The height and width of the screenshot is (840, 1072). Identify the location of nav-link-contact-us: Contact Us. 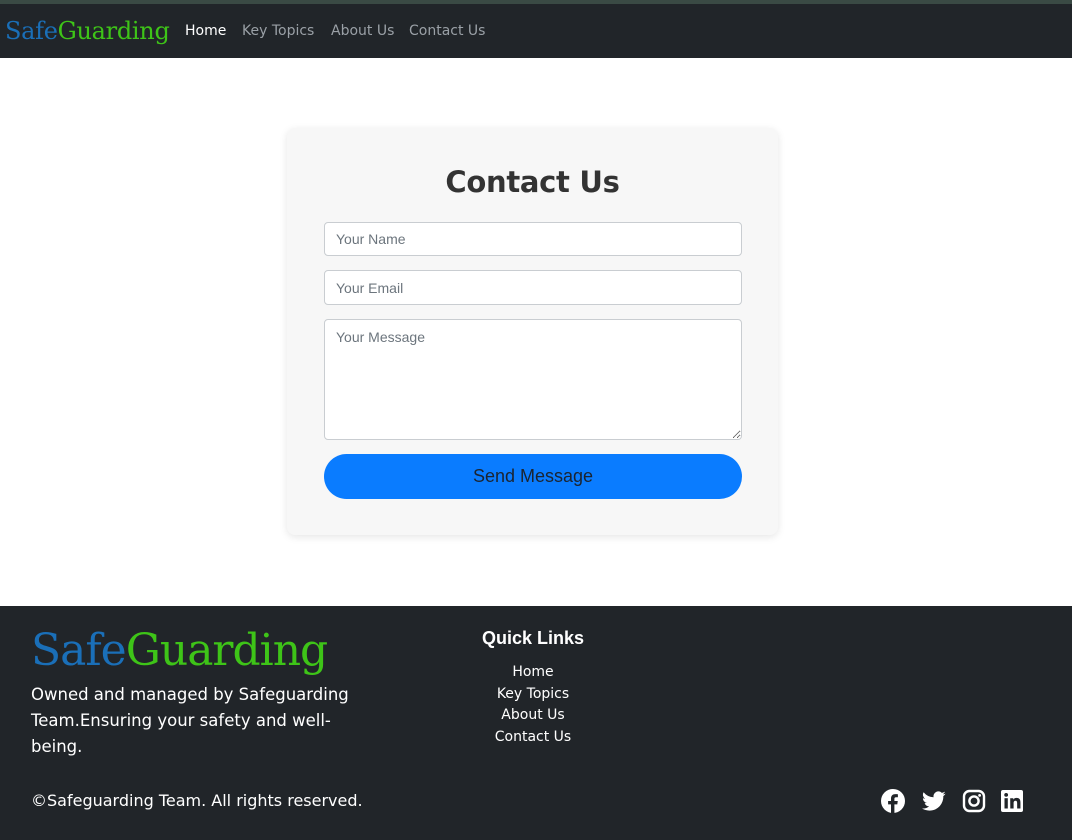
(447, 31).